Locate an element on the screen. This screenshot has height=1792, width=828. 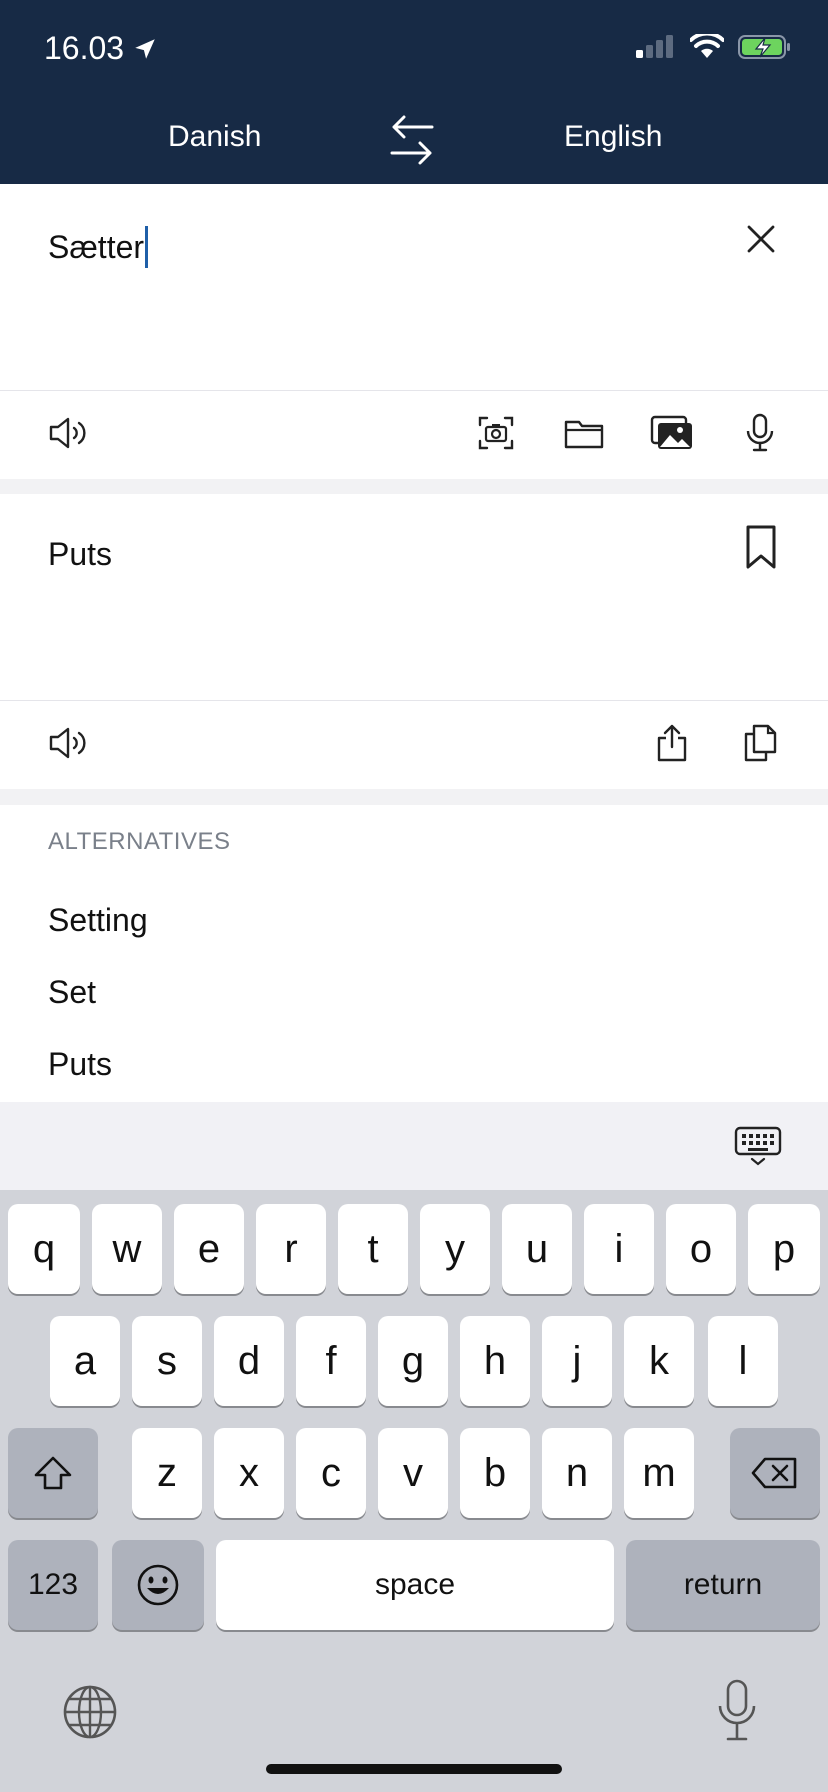
backspace-icon is located at coordinates (774, 1473).